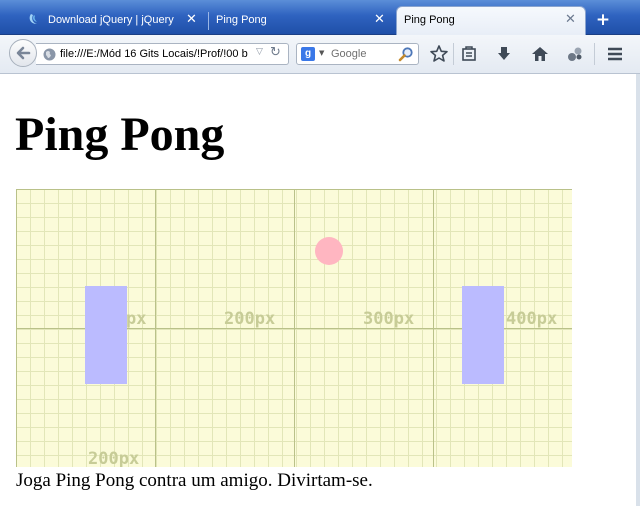 This screenshot has height=506, width=640. Describe the element at coordinates (504, 54) in the screenshot. I see `download-icon` at that location.